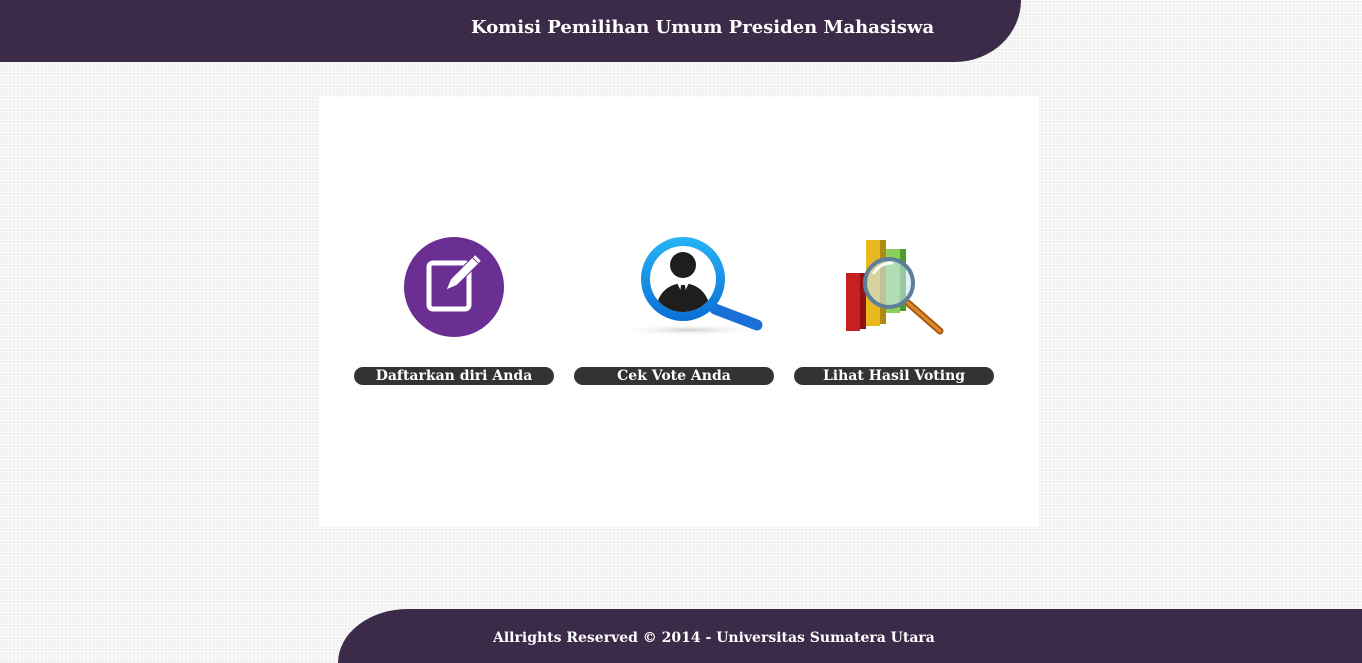 The image size is (1362, 663). I want to click on check-vote-button: Cek Vote Anda, so click(674, 376).